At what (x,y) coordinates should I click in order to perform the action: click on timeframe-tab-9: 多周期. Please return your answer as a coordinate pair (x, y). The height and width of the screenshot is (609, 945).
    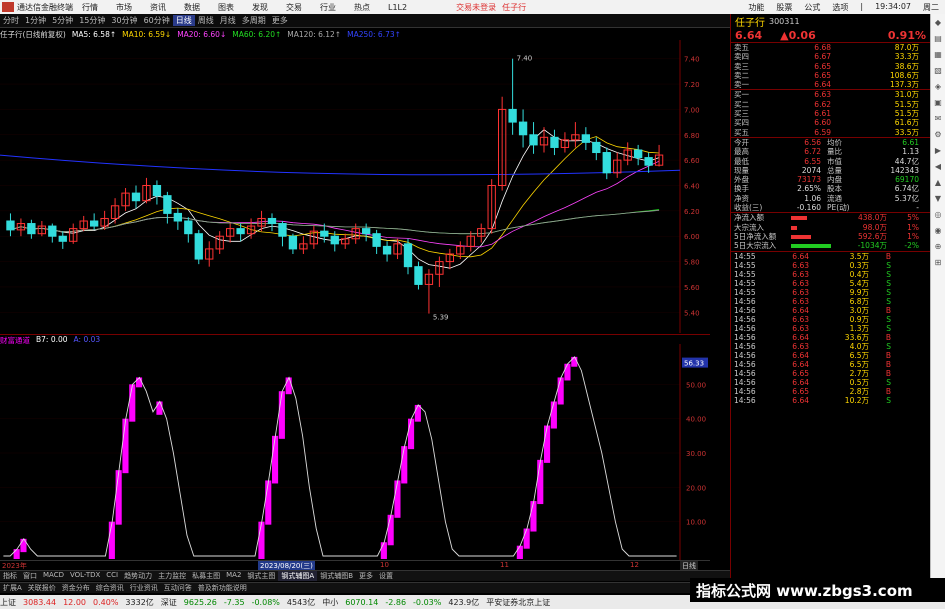
    Looking at the image, I should click on (254, 20).